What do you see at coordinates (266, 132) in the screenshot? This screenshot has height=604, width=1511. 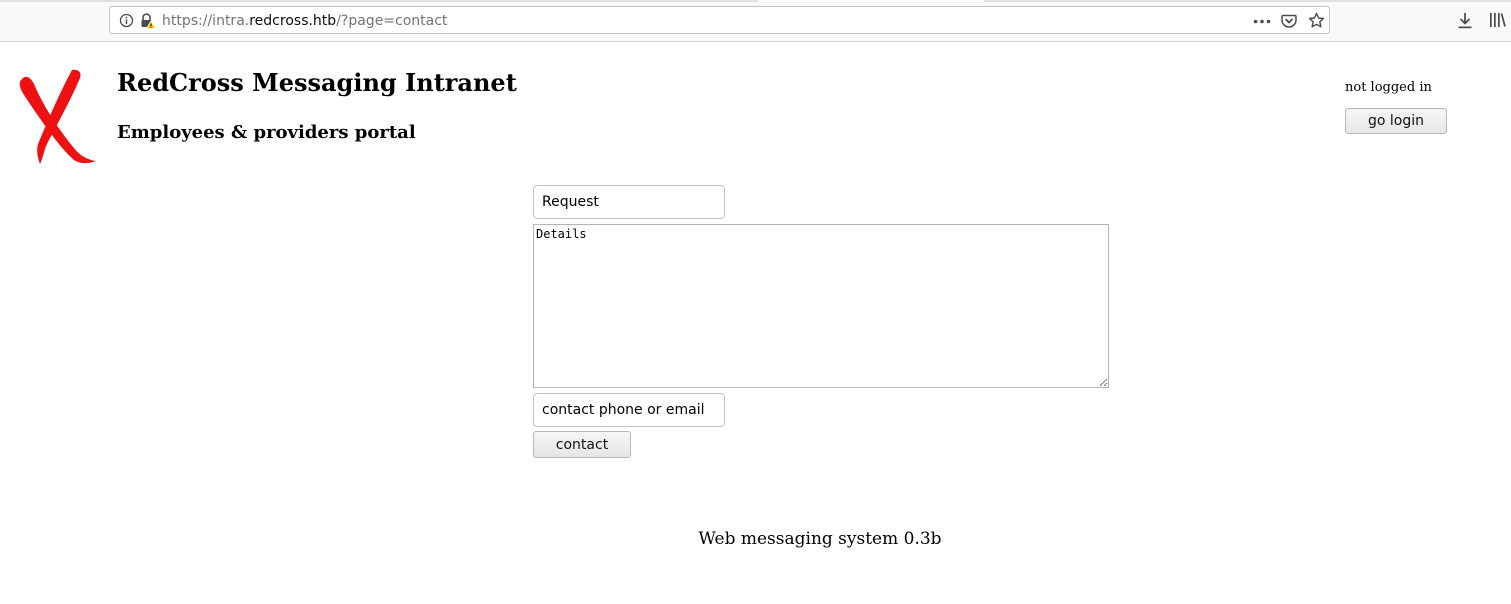 I see `site-subtitle: Employees & providers portal` at bounding box center [266, 132].